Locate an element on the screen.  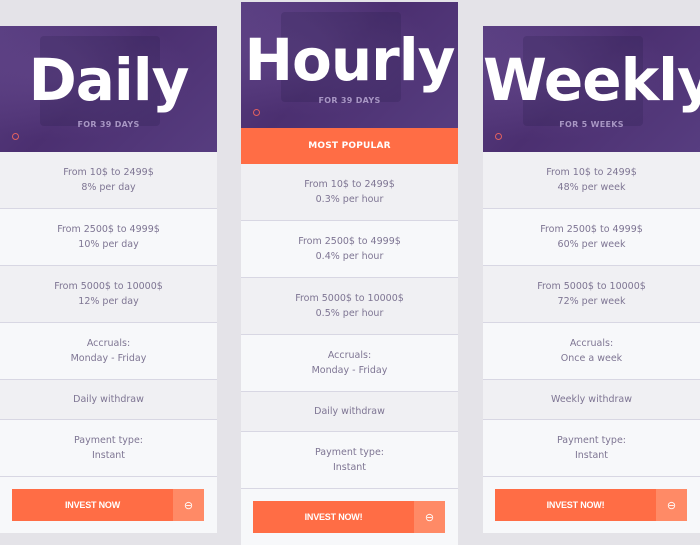
tier-rate: 72% per week is located at coordinates (591, 301).